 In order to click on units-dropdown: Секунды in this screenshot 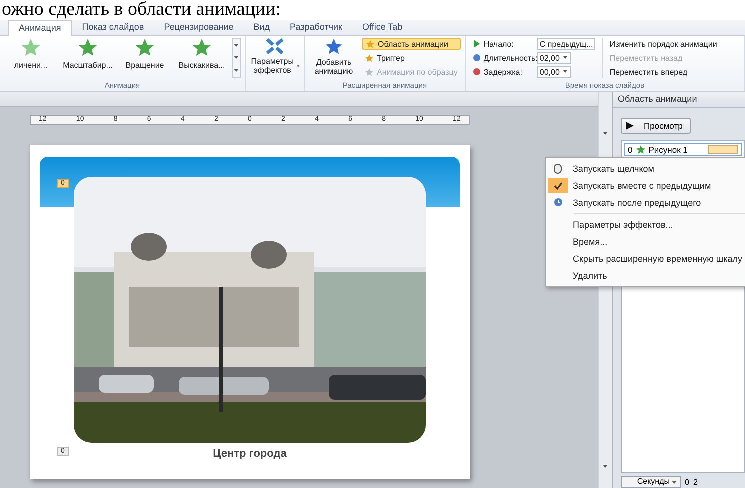, I will do `click(651, 482)`.